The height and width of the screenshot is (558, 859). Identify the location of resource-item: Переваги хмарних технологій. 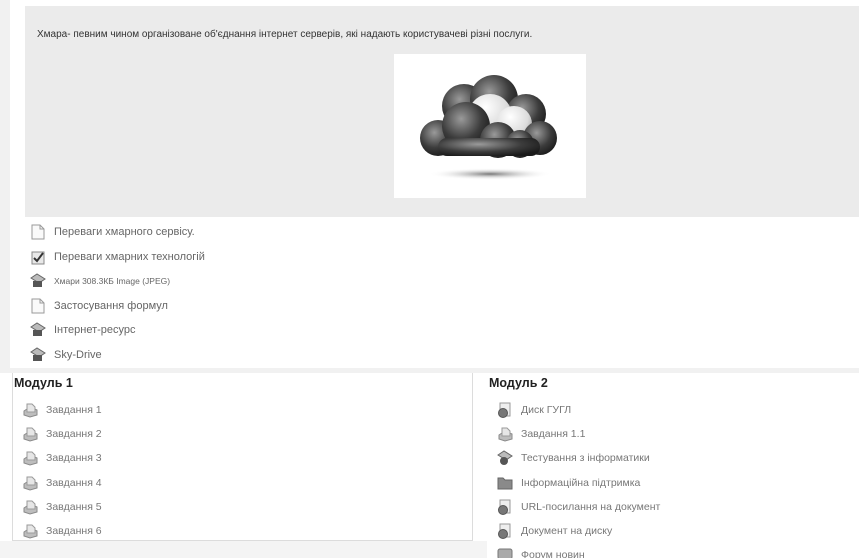
(117, 257).